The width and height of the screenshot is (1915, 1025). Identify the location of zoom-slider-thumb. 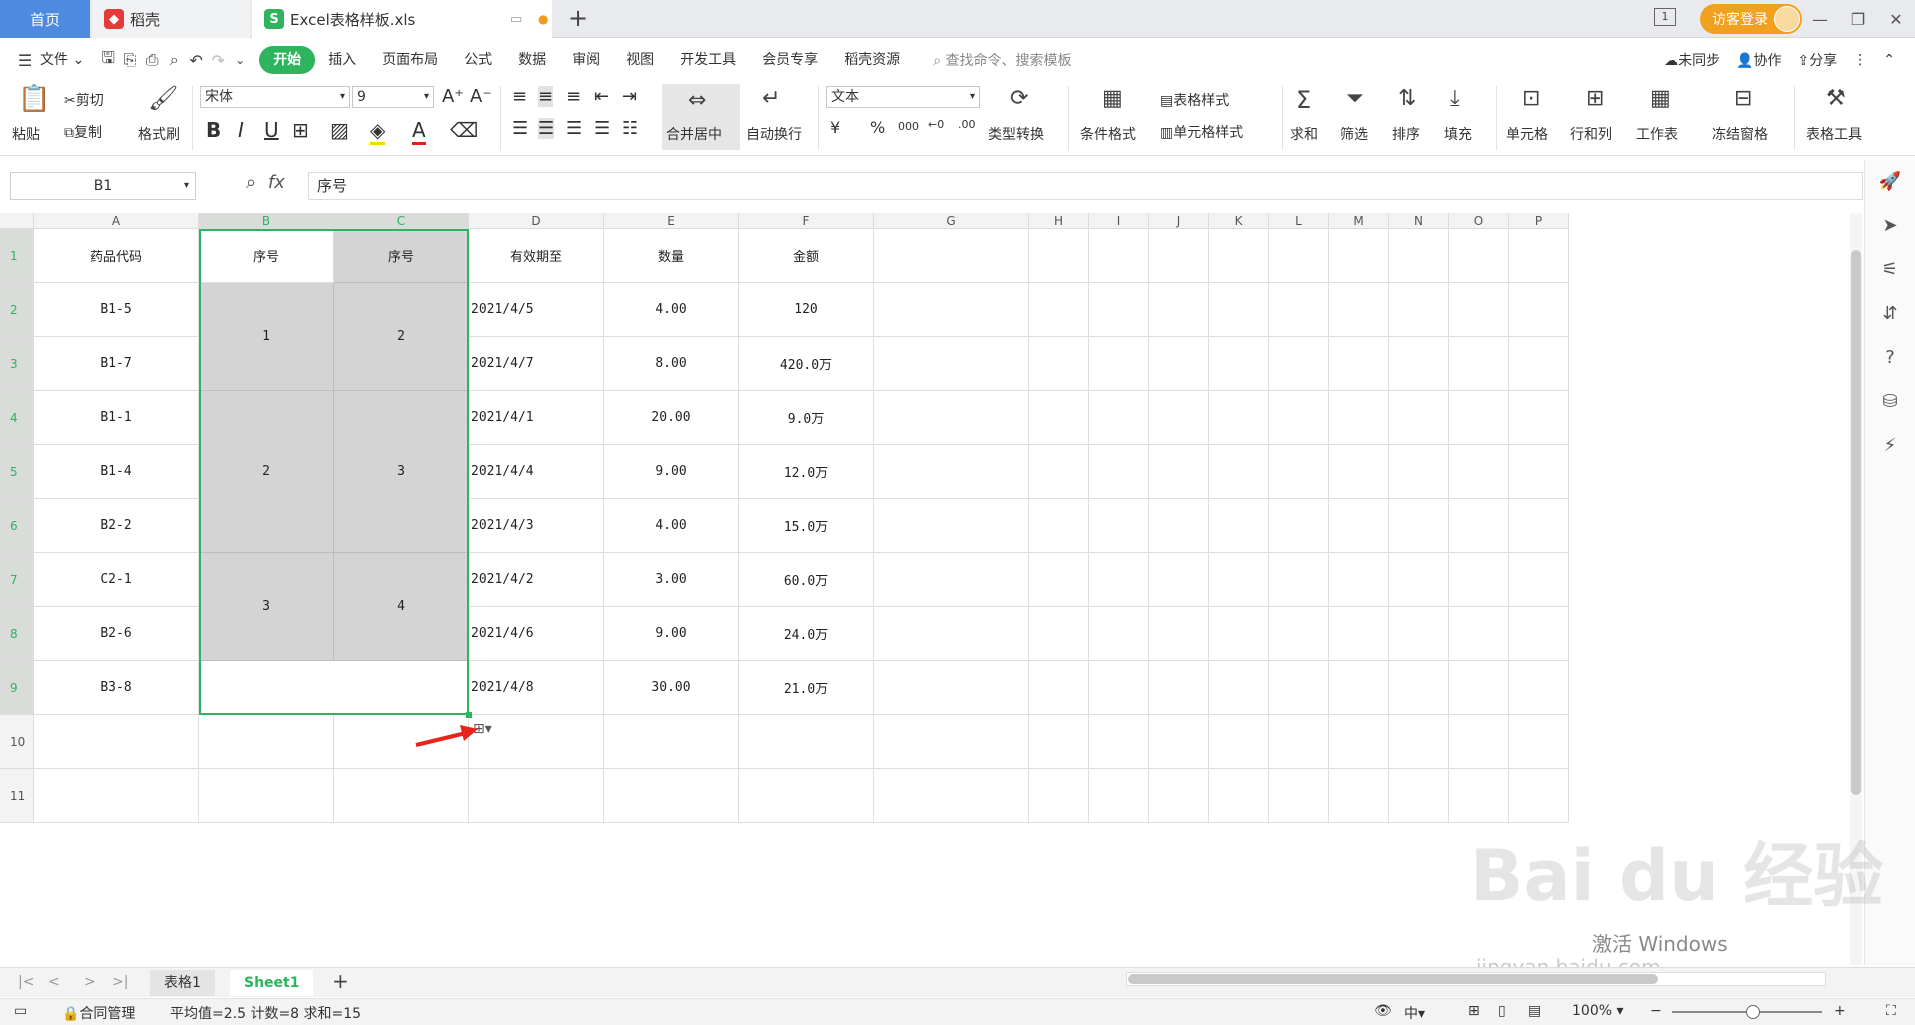
(1753, 1012).